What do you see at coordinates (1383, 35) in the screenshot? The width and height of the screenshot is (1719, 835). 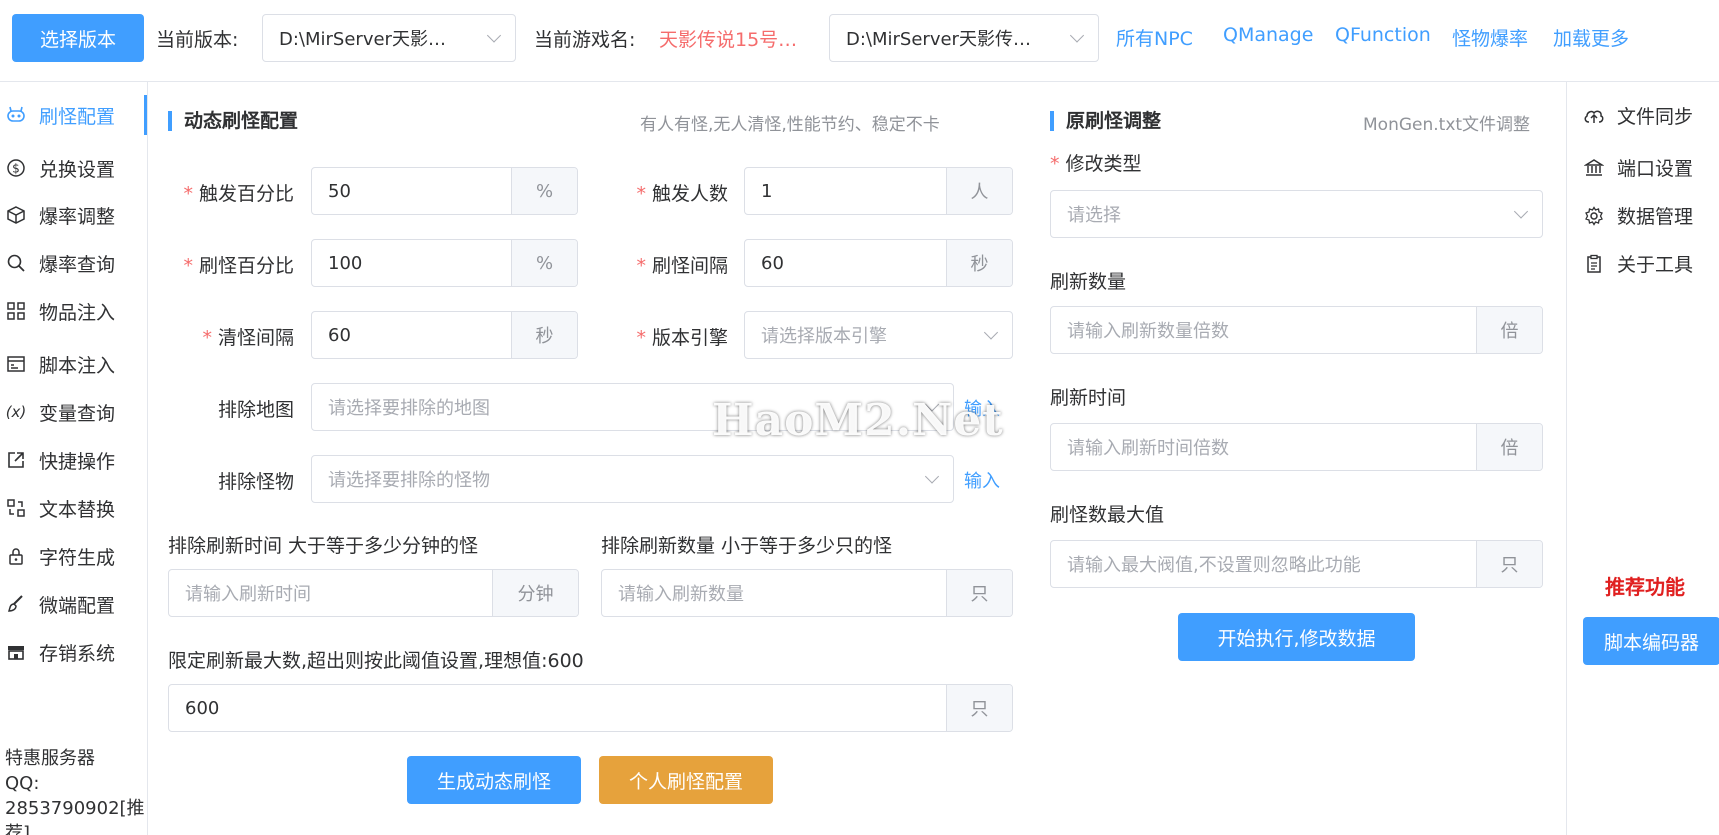 I see `link-qfunction: QFunction` at bounding box center [1383, 35].